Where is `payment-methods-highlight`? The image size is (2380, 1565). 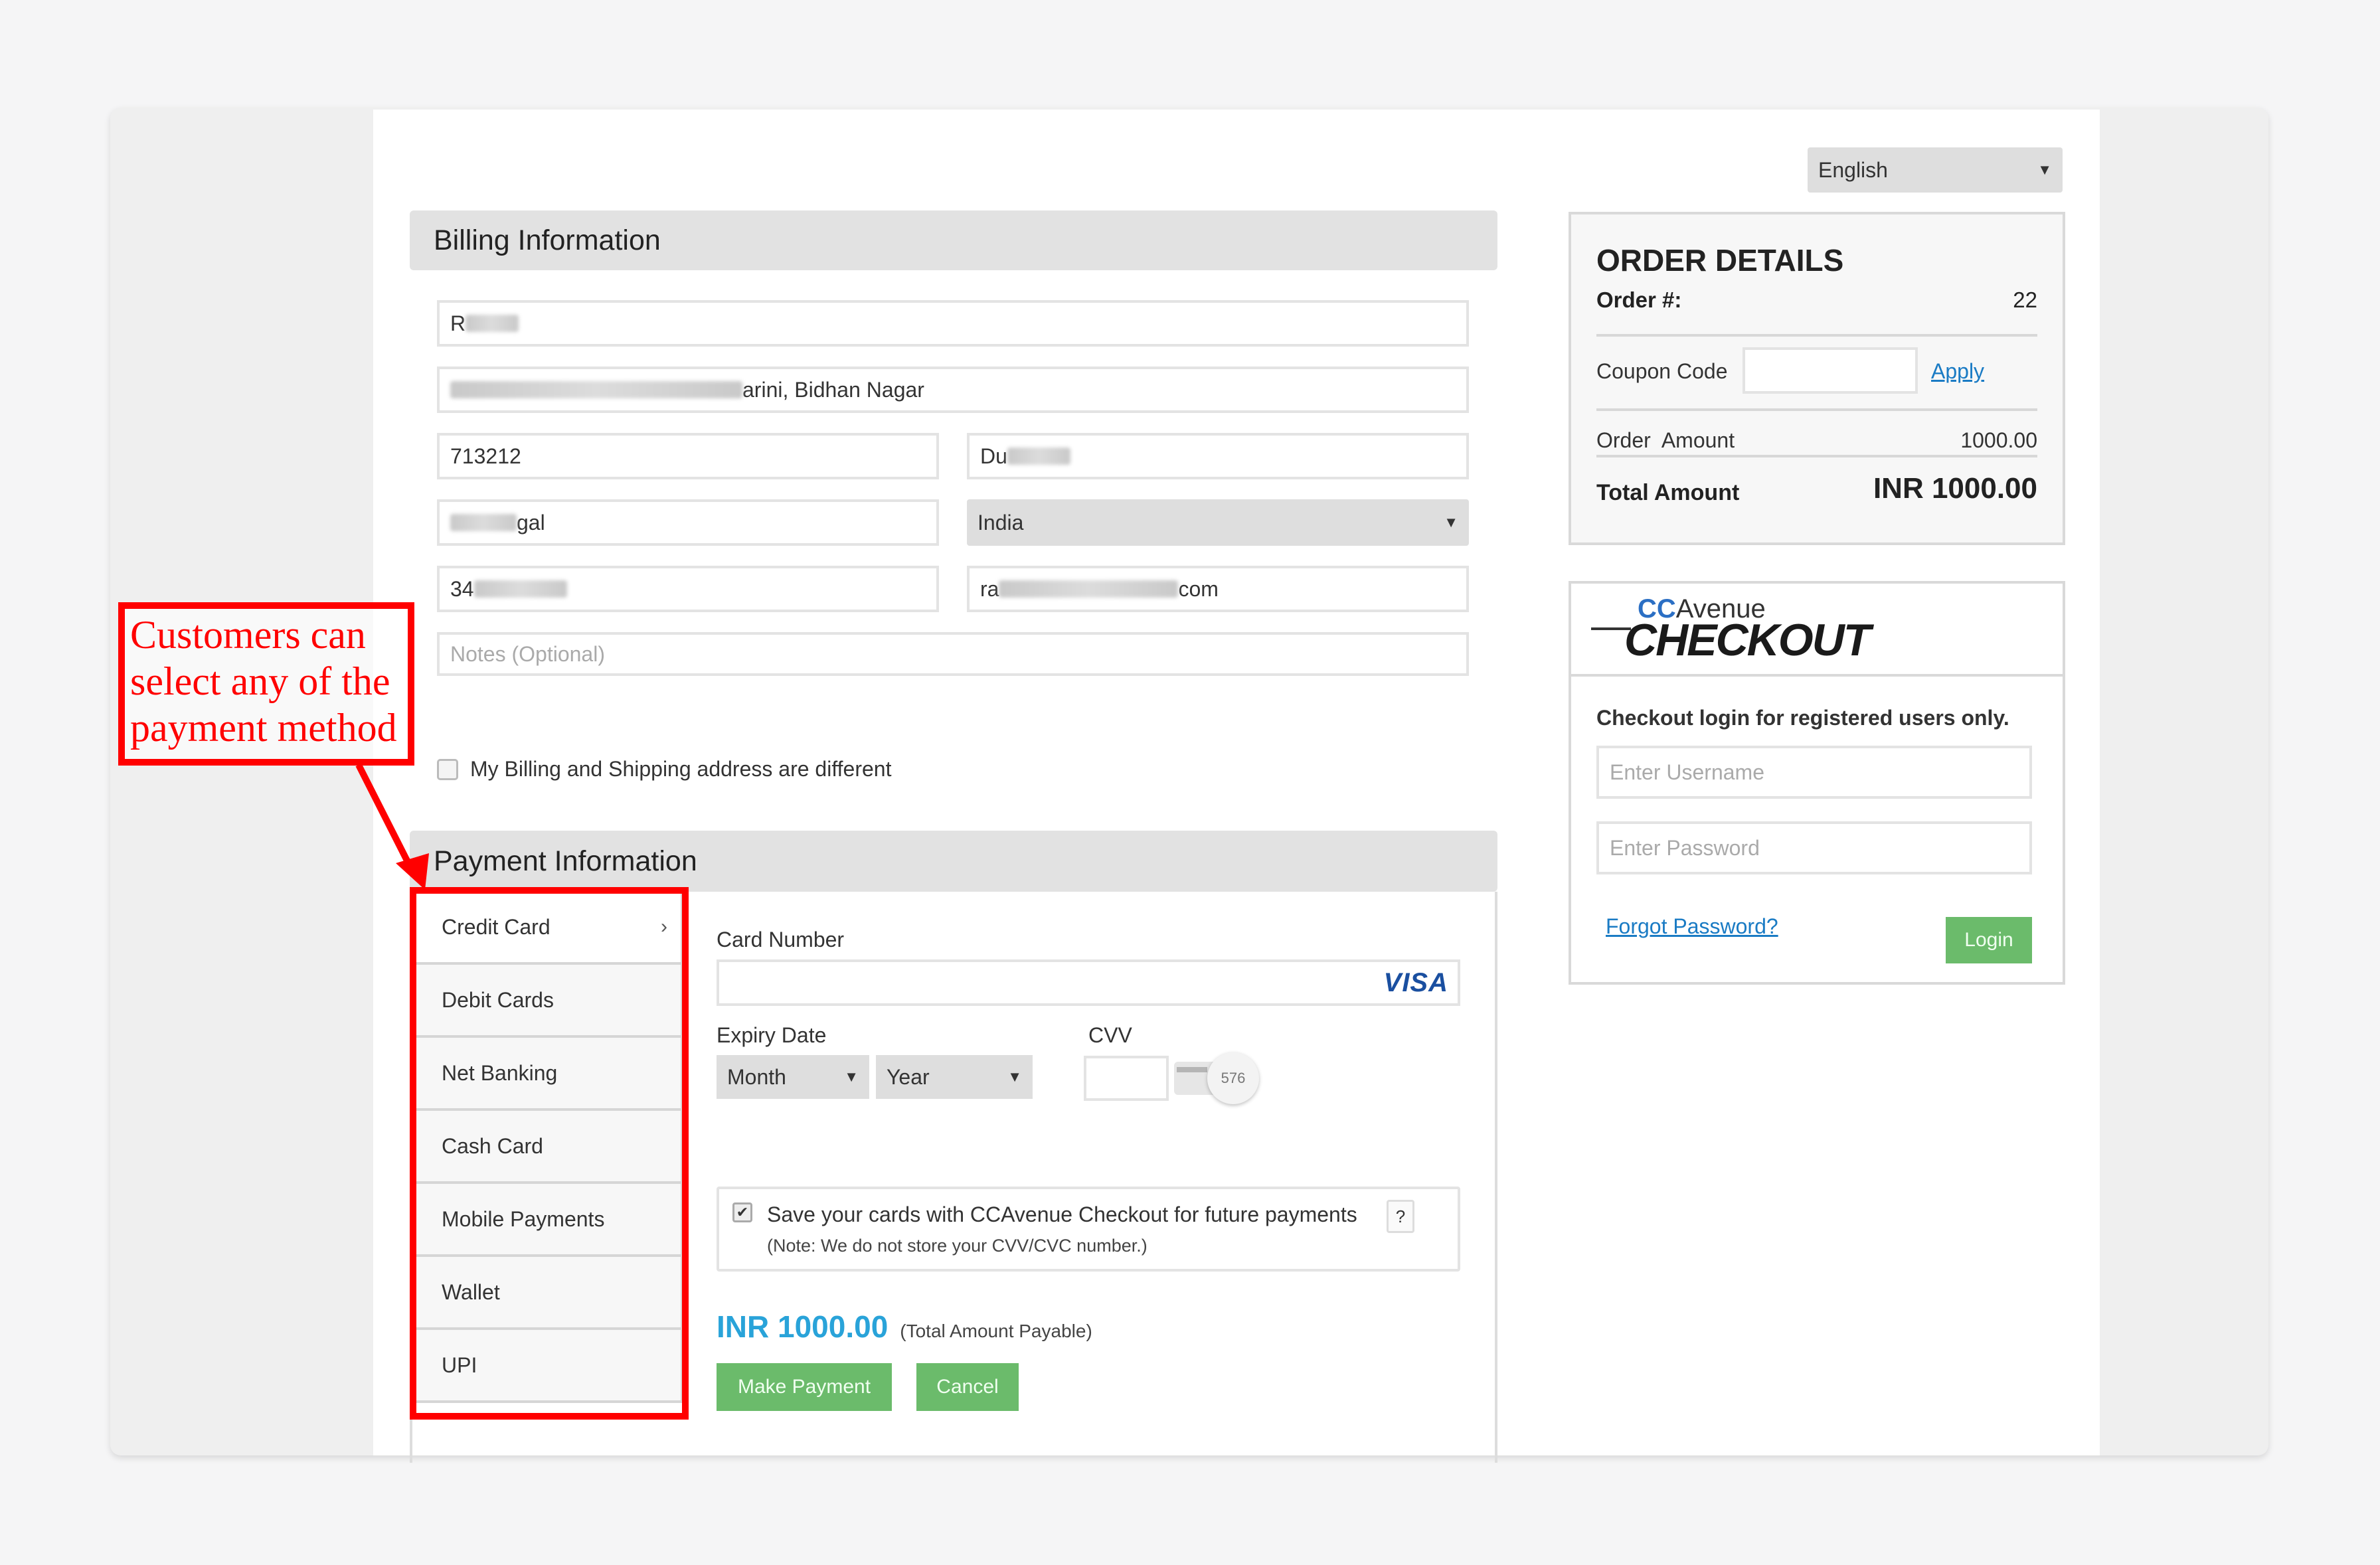 payment-methods-highlight is located at coordinates (549, 1154).